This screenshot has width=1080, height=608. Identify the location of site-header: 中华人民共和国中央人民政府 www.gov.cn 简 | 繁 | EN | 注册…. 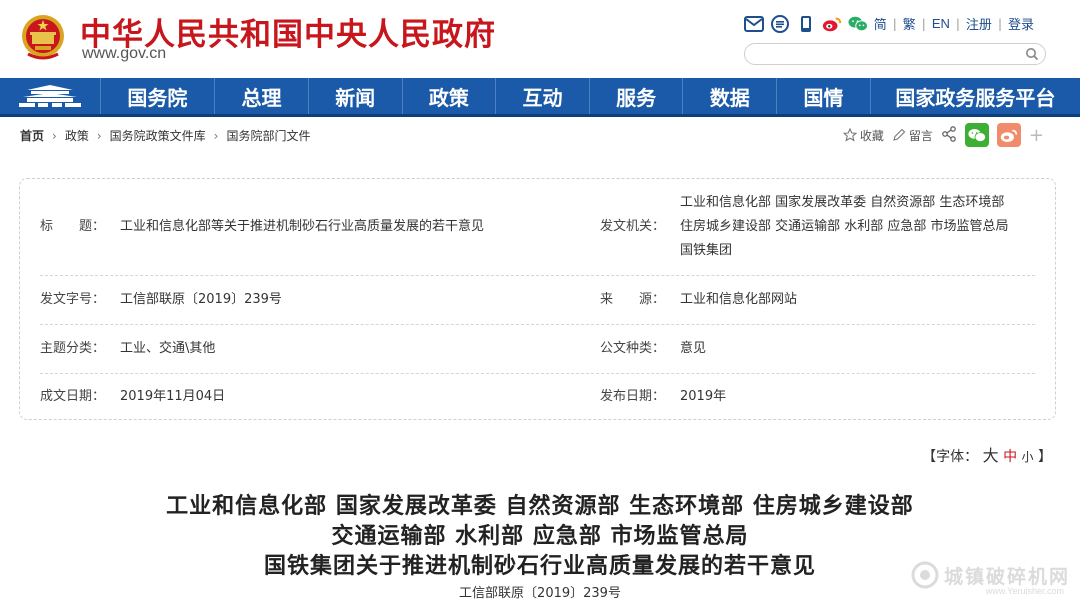
(540, 39).